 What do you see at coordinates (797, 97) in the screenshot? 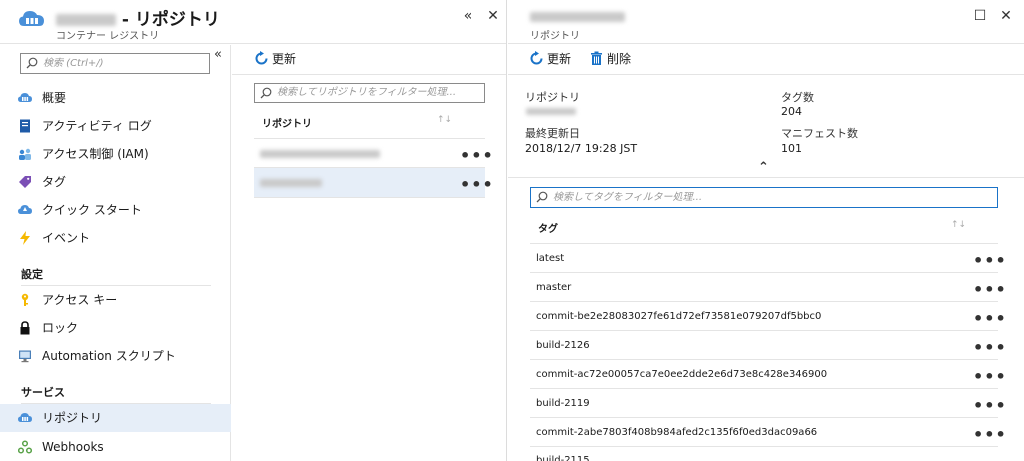
I see `tag-count-label: タグ数` at bounding box center [797, 97].